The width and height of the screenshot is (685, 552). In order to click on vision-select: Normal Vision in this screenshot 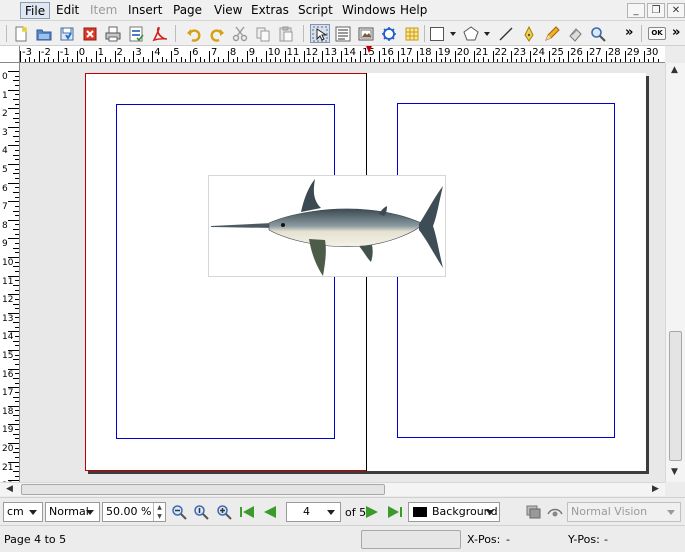, I will do `click(624, 512)`.